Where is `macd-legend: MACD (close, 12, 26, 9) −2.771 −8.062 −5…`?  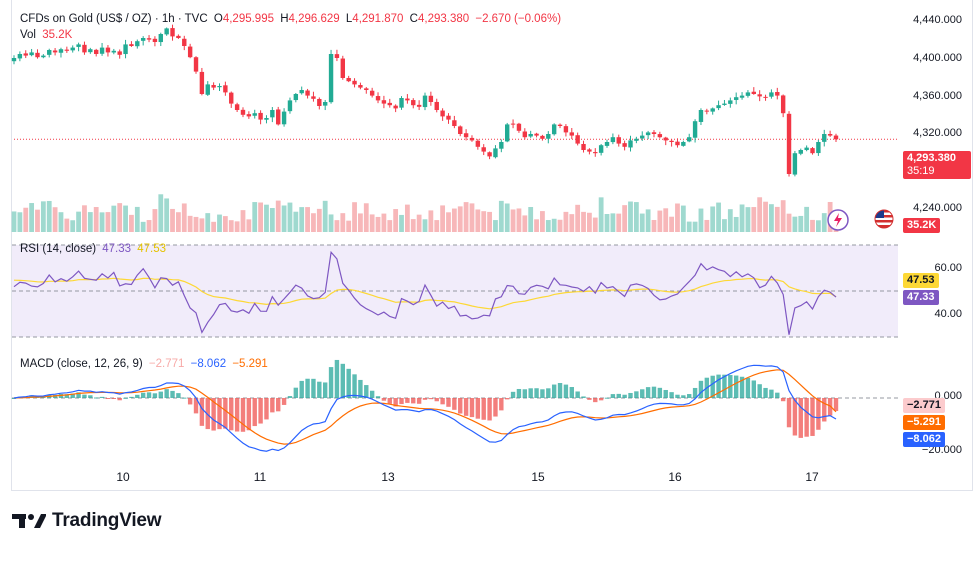
macd-legend: MACD (close, 12, 26, 9) −2.771 −8.062 −5… is located at coordinates (145, 364).